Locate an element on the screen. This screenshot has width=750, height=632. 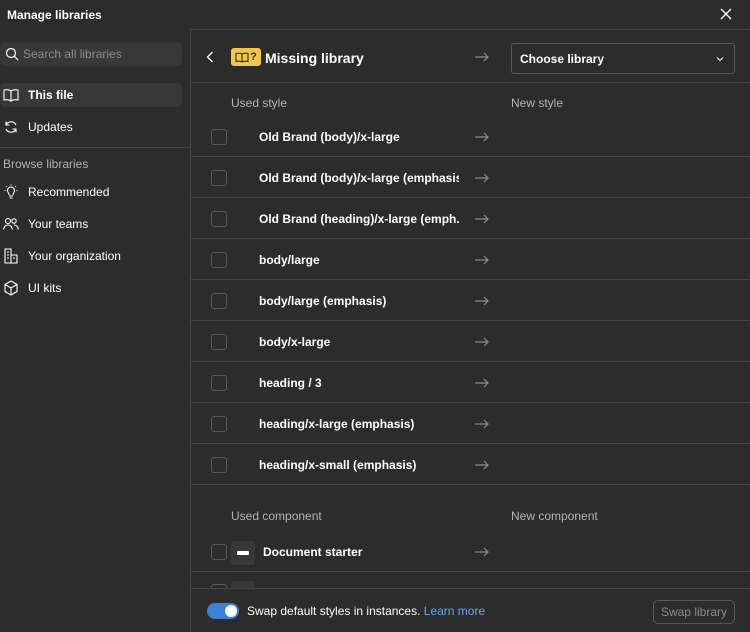
style-name: heading / 3 is located at coordinates (290, 383).